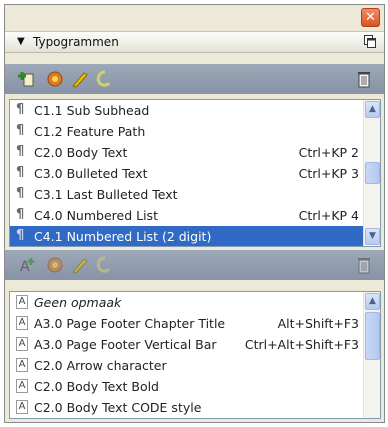  I want to click on list-item: ¶ C1.1 Sub Subhead, so click(186, 110).